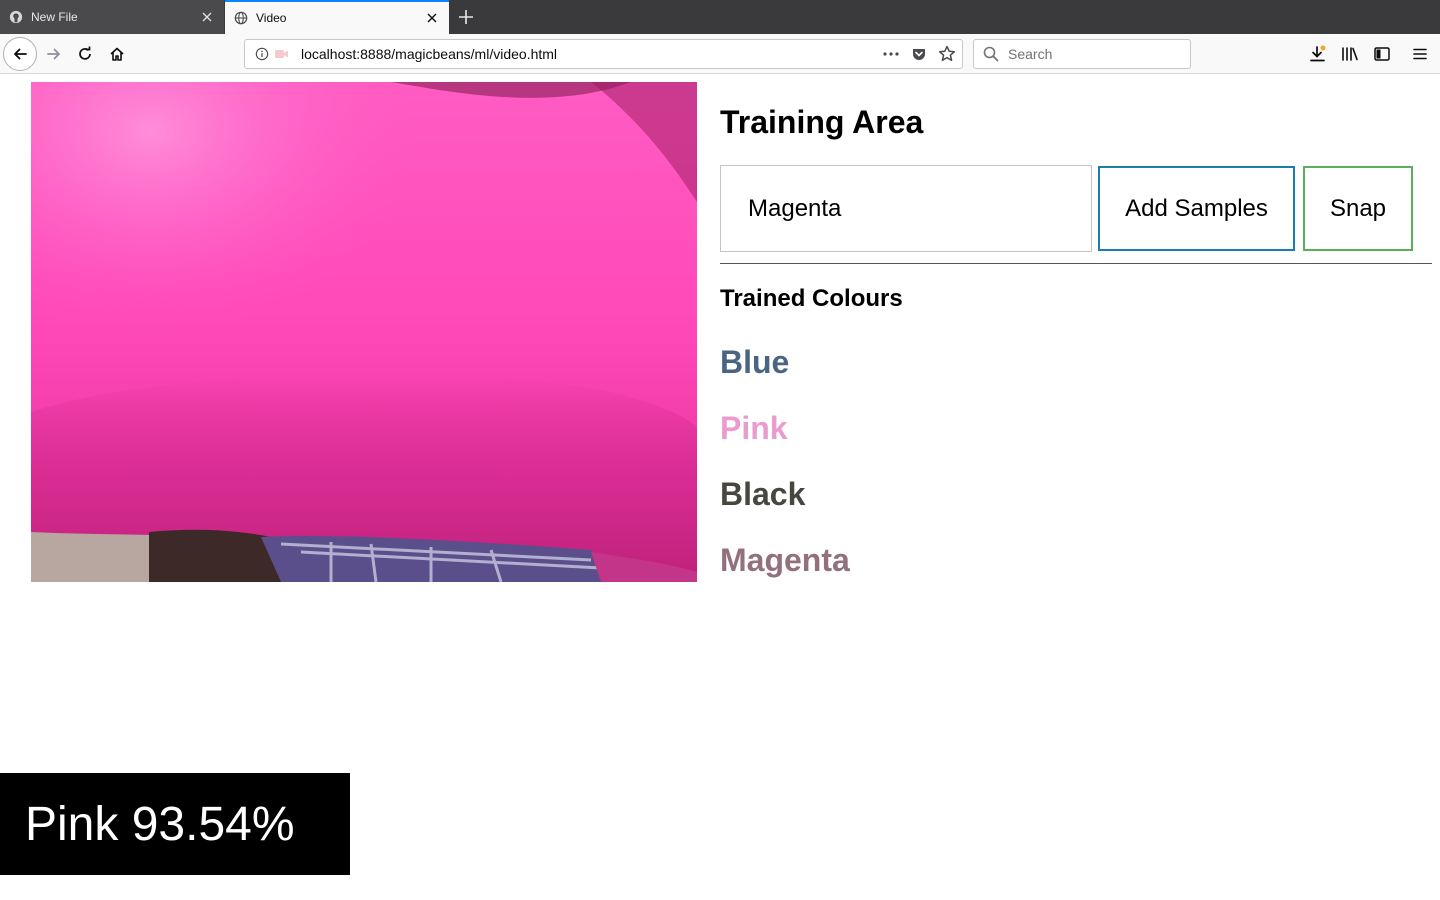 This screenshot has height=900, width=1440. I want to click on sidebar-button, so click(1382, 54).